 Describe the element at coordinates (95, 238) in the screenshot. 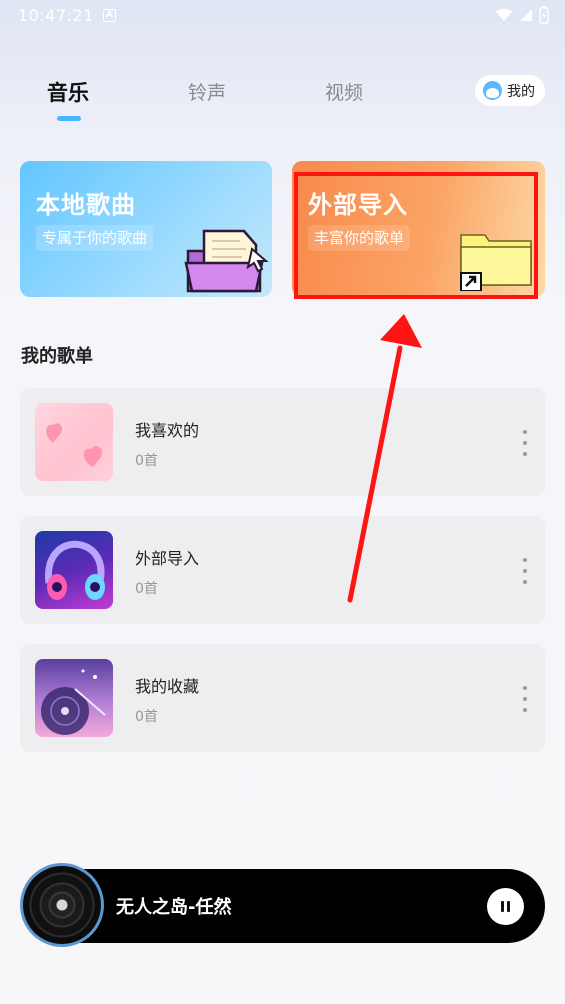

I see `local-songs-subtitle: 专属于你的歌曲` at that location.